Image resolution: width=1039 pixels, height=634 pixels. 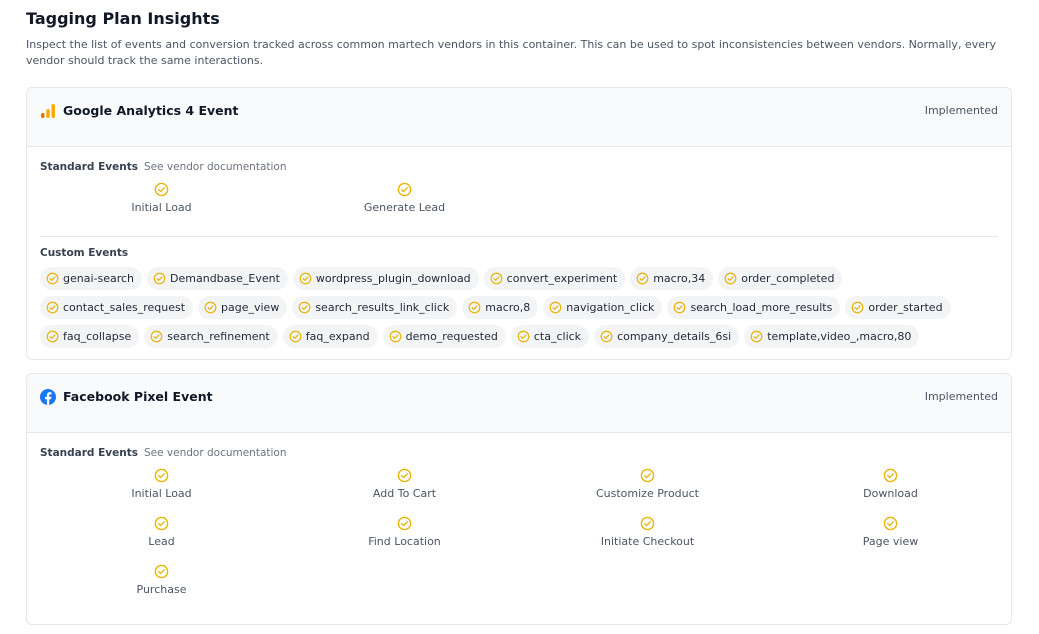 What do you see at coordinates (519, 253) in the screenshot?
I see `custom-events-header: Custom Events` at bounding box center [519, 253].